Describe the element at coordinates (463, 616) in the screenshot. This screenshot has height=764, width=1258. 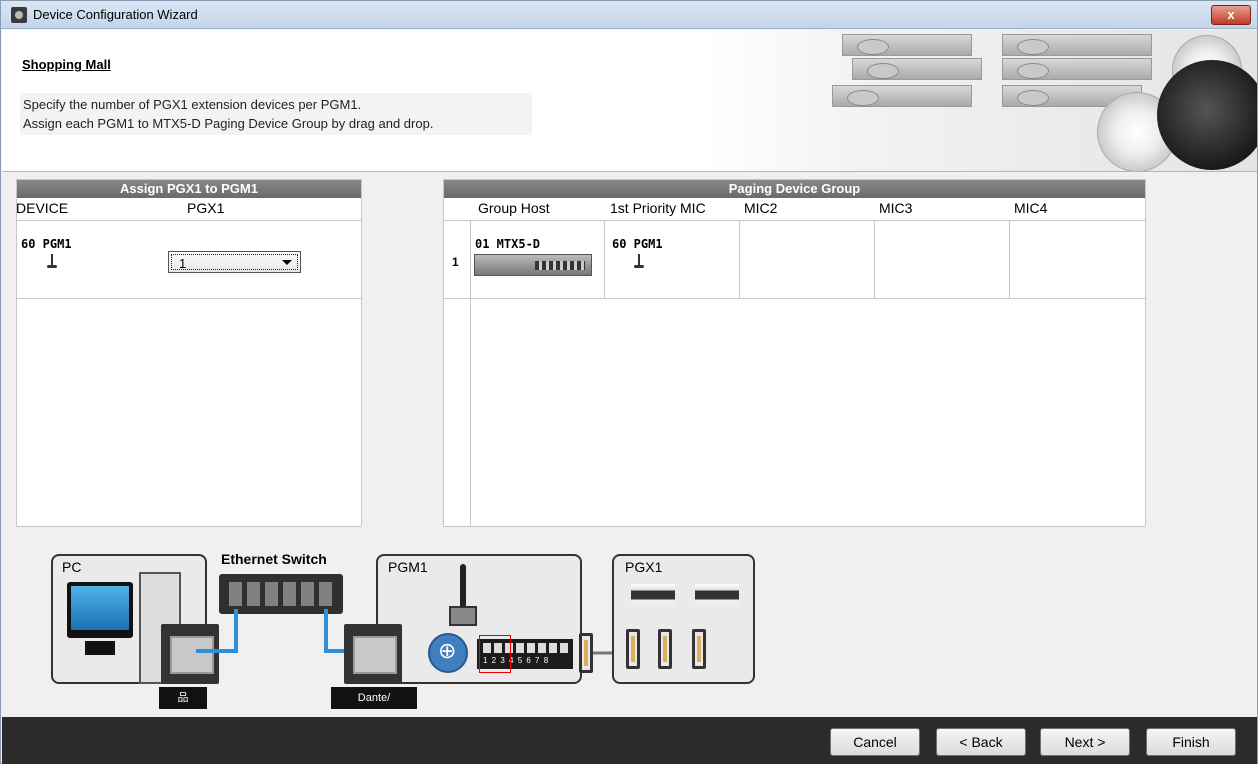
I see `pgm1-base-icon` at that location.